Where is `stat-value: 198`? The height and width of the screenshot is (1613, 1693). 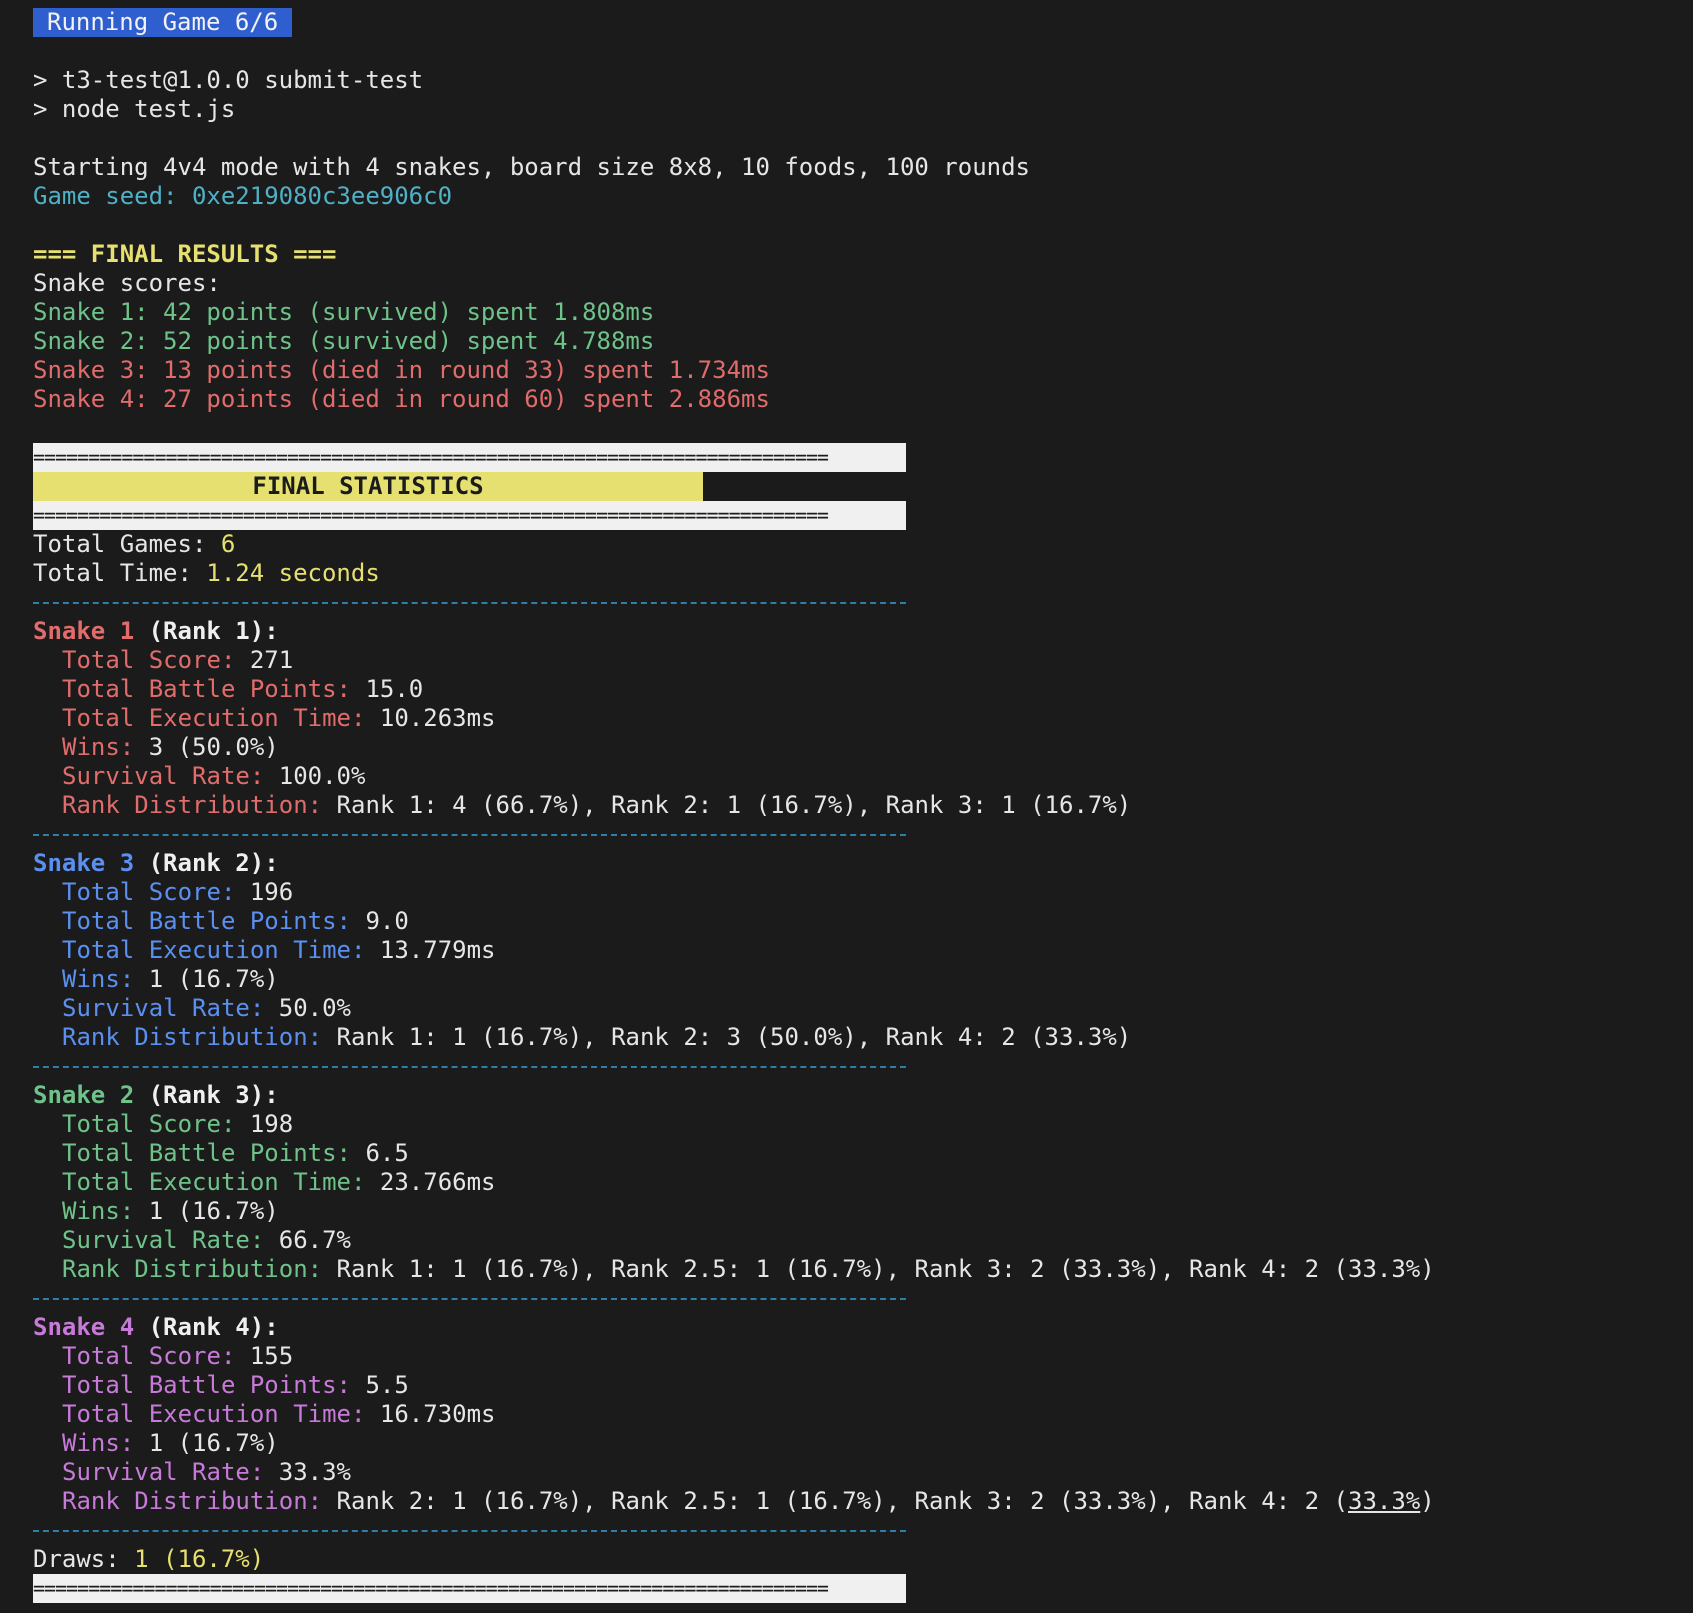 stat-value: 198 is located at coordinates (271, 1124).